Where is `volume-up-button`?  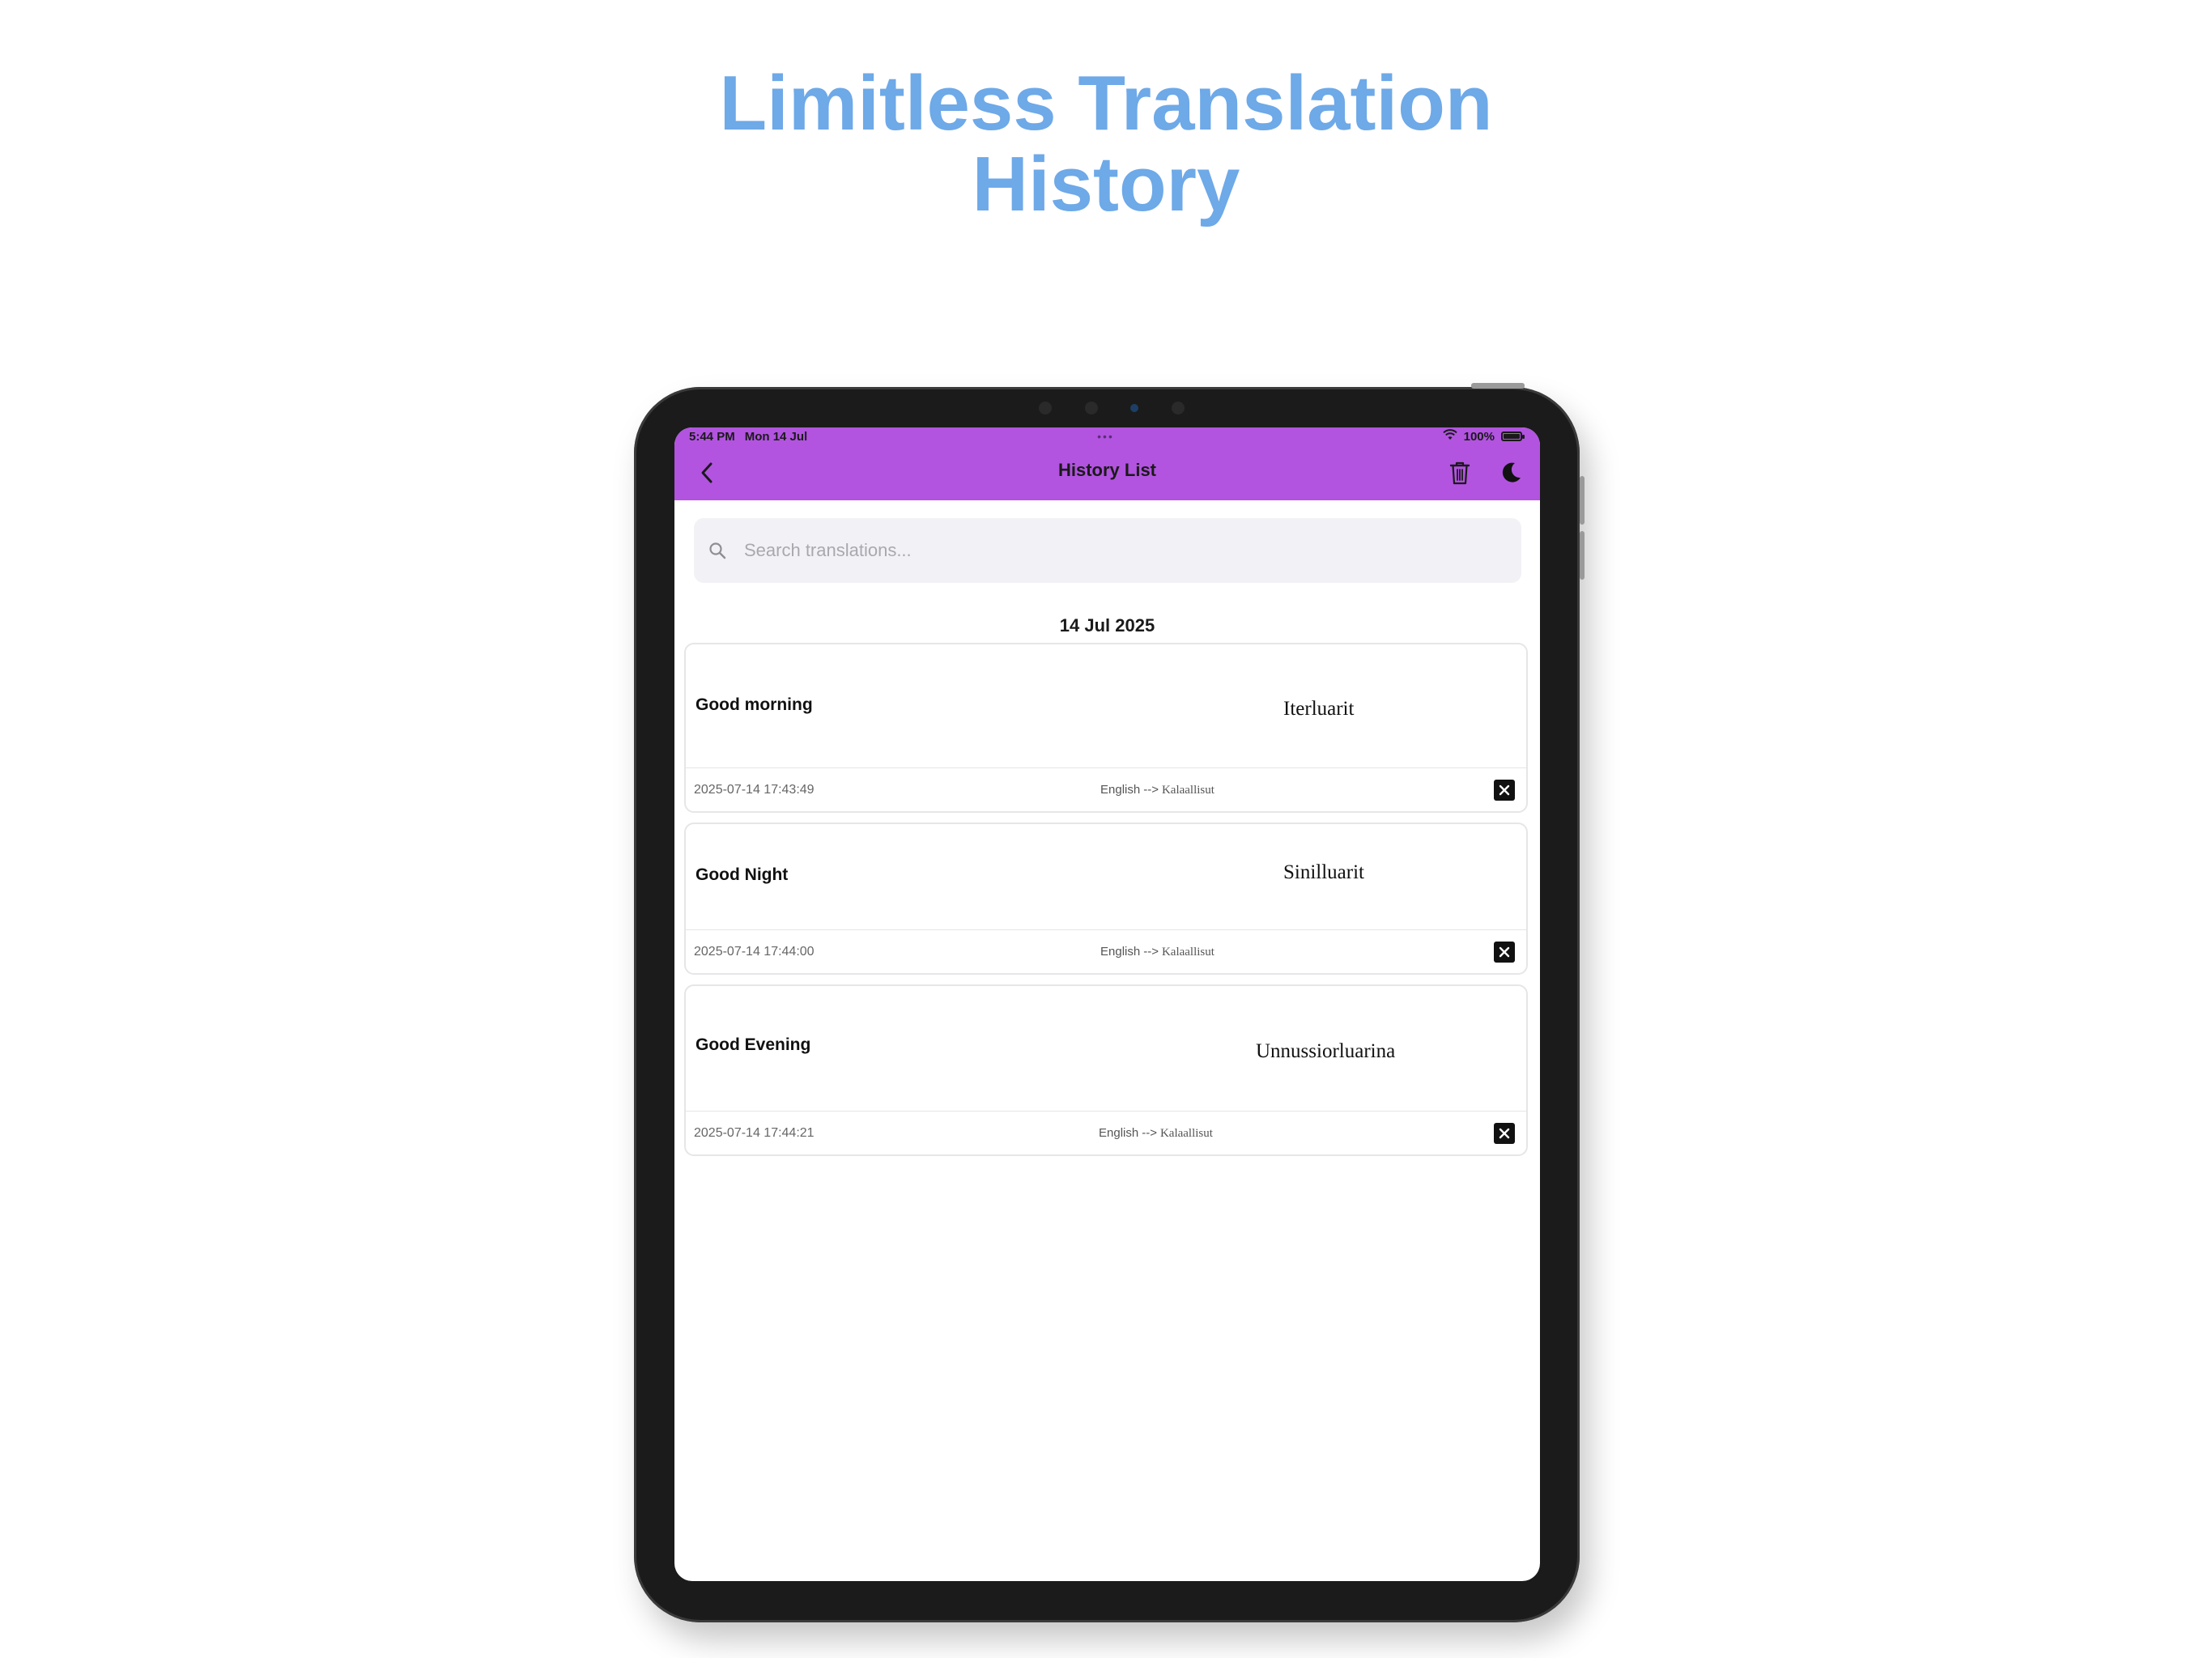
volume-up-button is located at coordinates (1582, 500).